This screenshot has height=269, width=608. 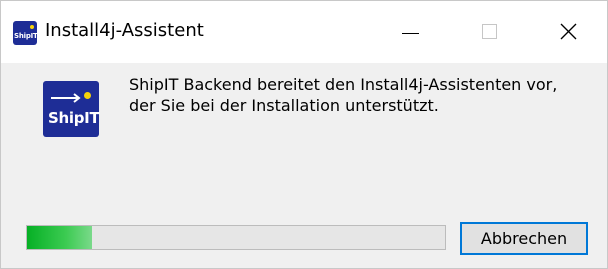 What do you see at coordinates (26, 36) in the screenshot?
I see `title-icon-text: ShipIT` at bounding box center [26, 36].